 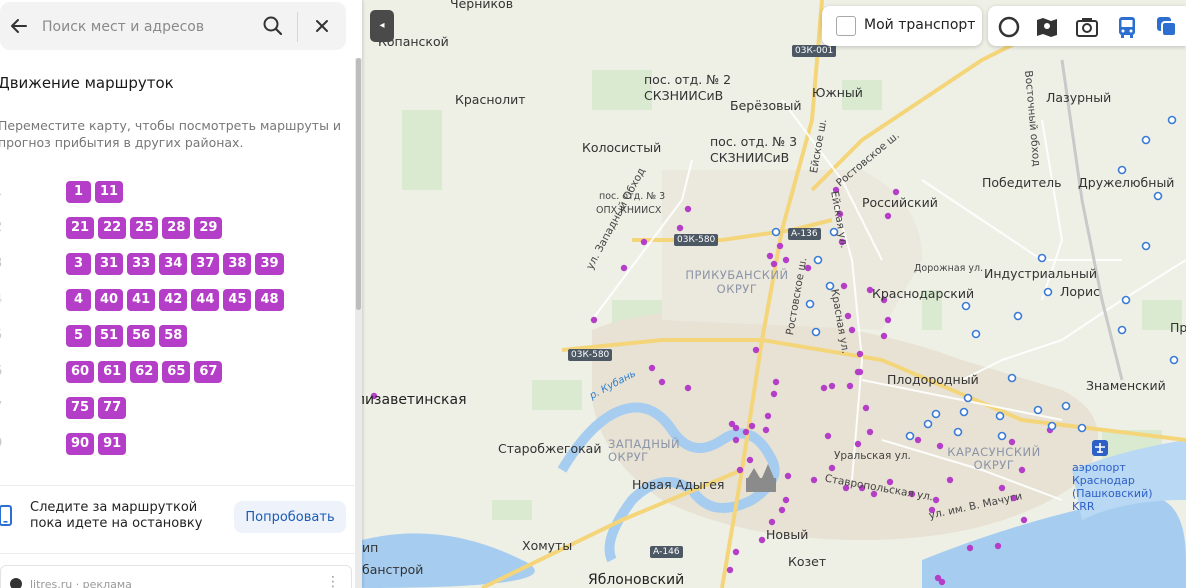 I want to click on route-badge: 22, so click(x=112, y=228).